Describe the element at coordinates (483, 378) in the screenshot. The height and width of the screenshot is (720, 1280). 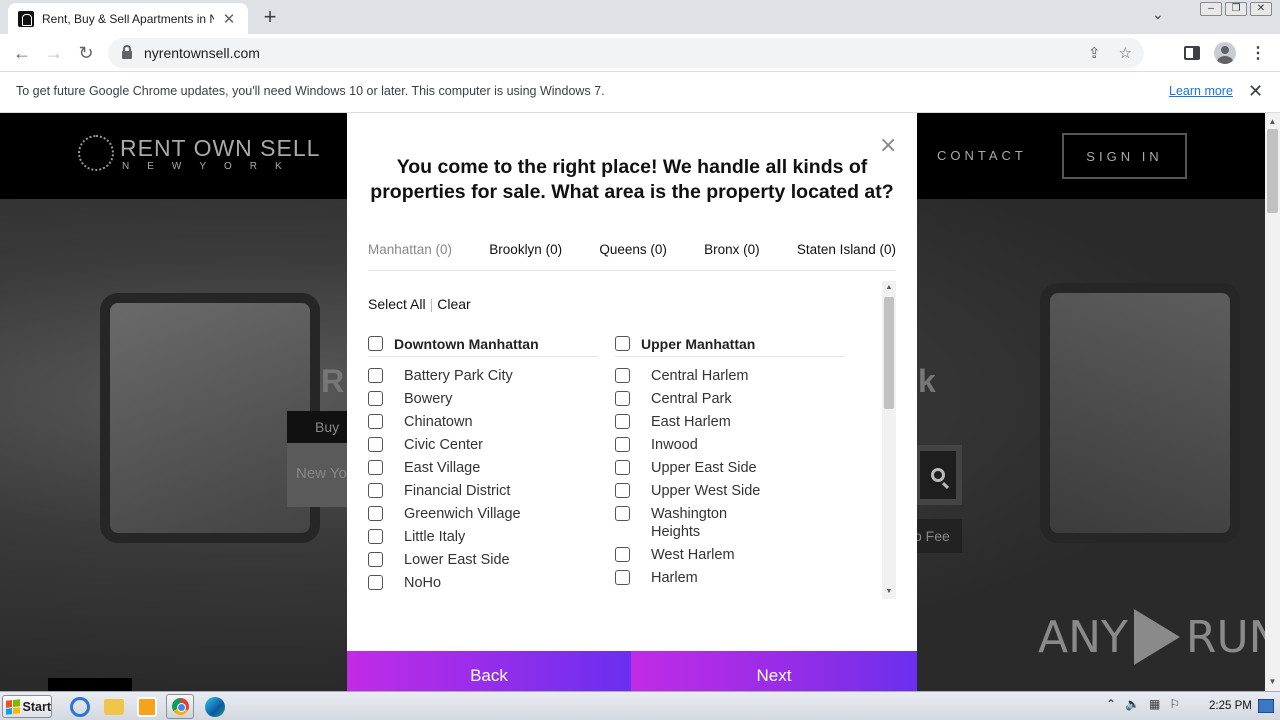
I see `list-item: Battery Park City` at that location.